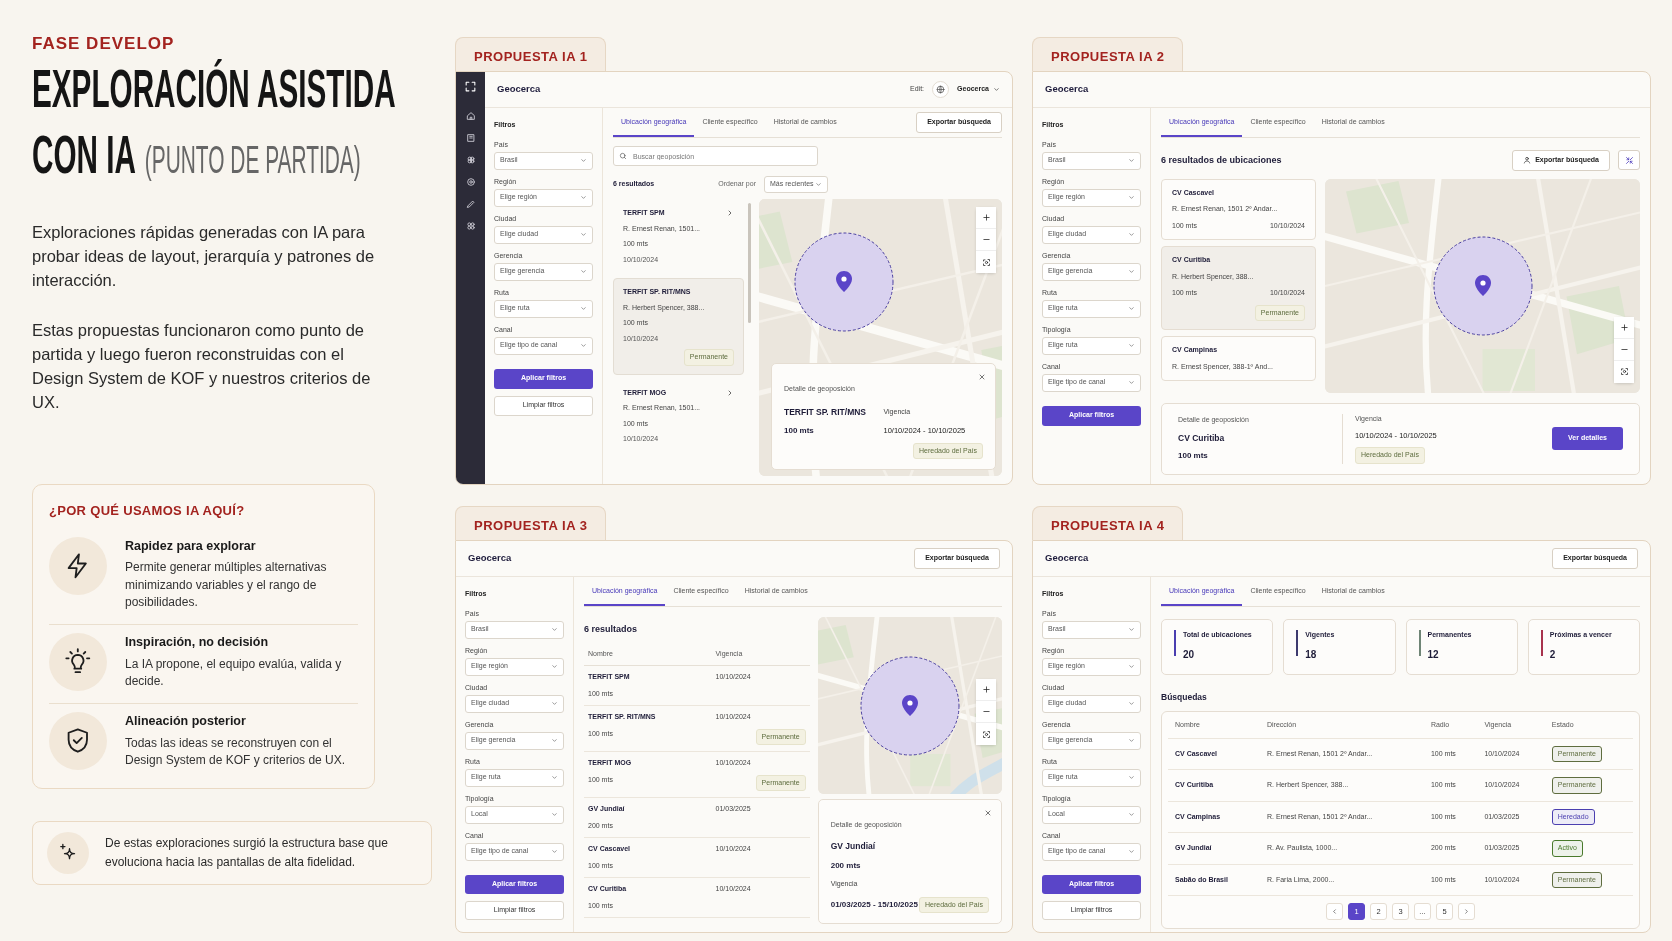 The width and height of the screenshot is (1672, 941). Describe the element at coordinates (1311, 654) in the screenshot. I see `kpi-value: 18` at that location.